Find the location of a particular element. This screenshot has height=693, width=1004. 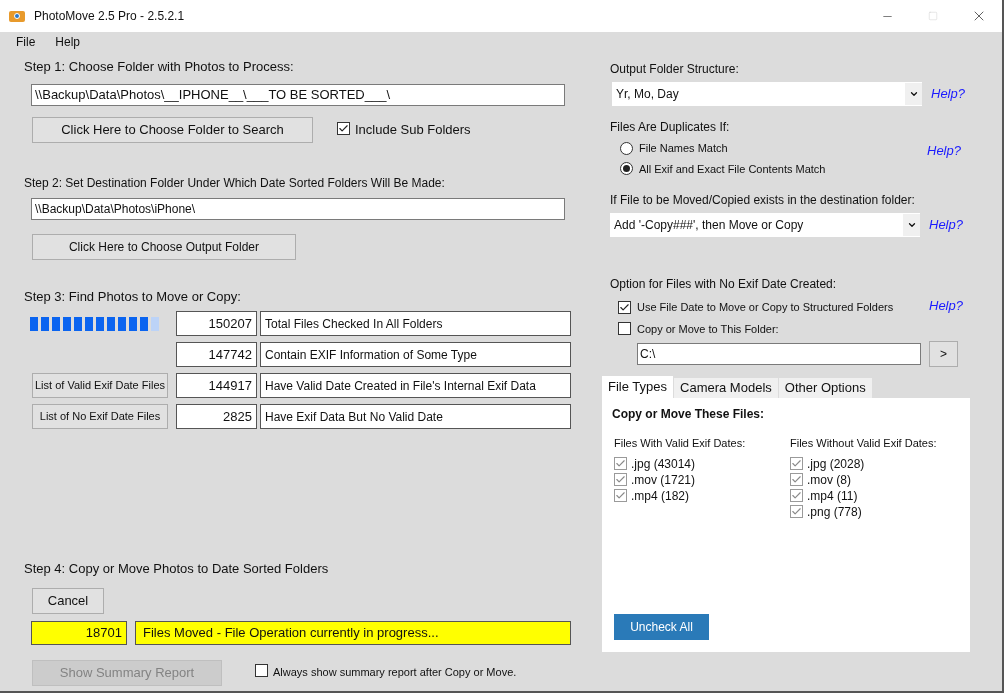

checkbox-label: Copy or Move to This Folder: is located at coordinates (708, 329).